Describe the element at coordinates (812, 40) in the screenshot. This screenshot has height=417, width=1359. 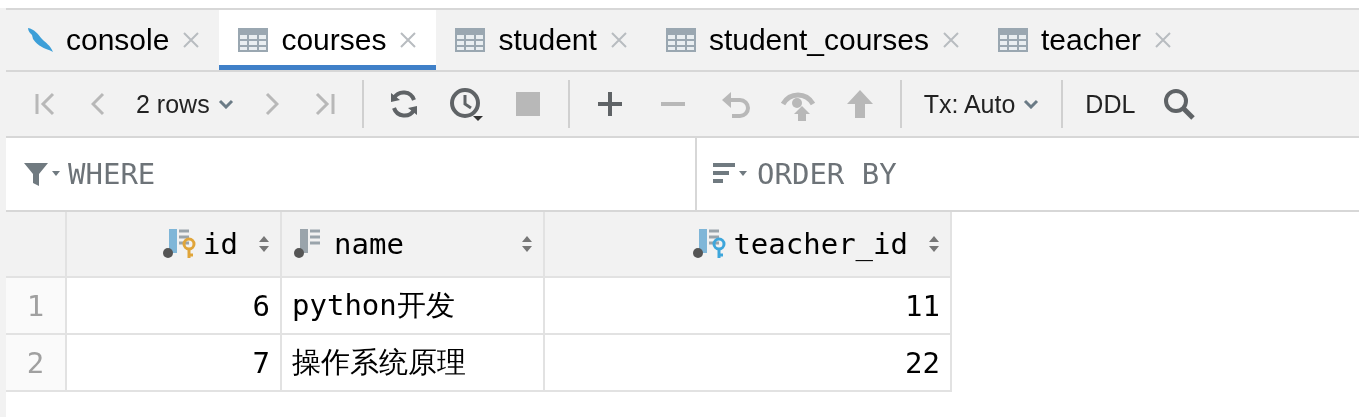
I see `tab: student_courses` at that location.